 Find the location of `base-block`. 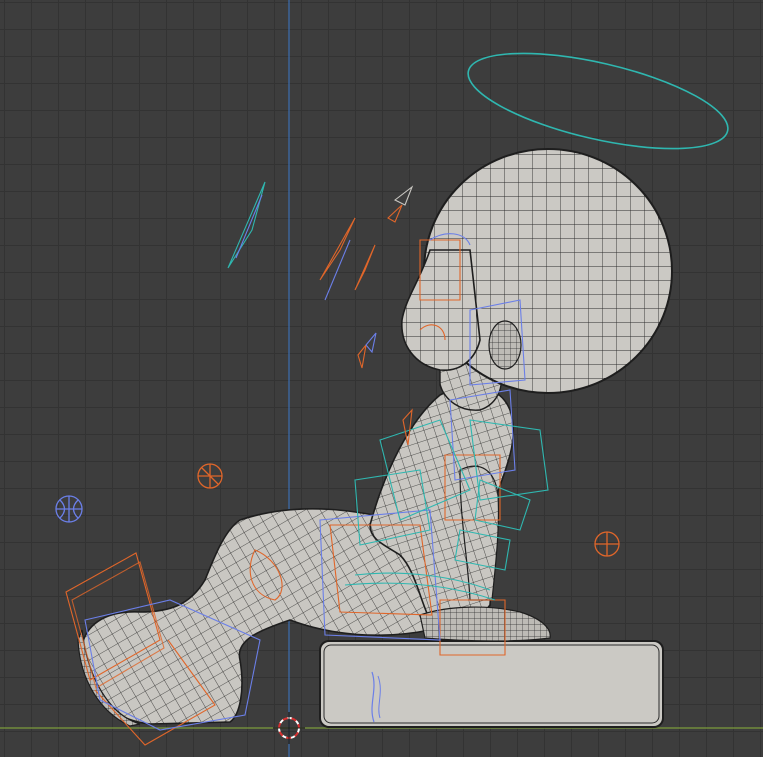

base-block is located at coordinates (491, 684).